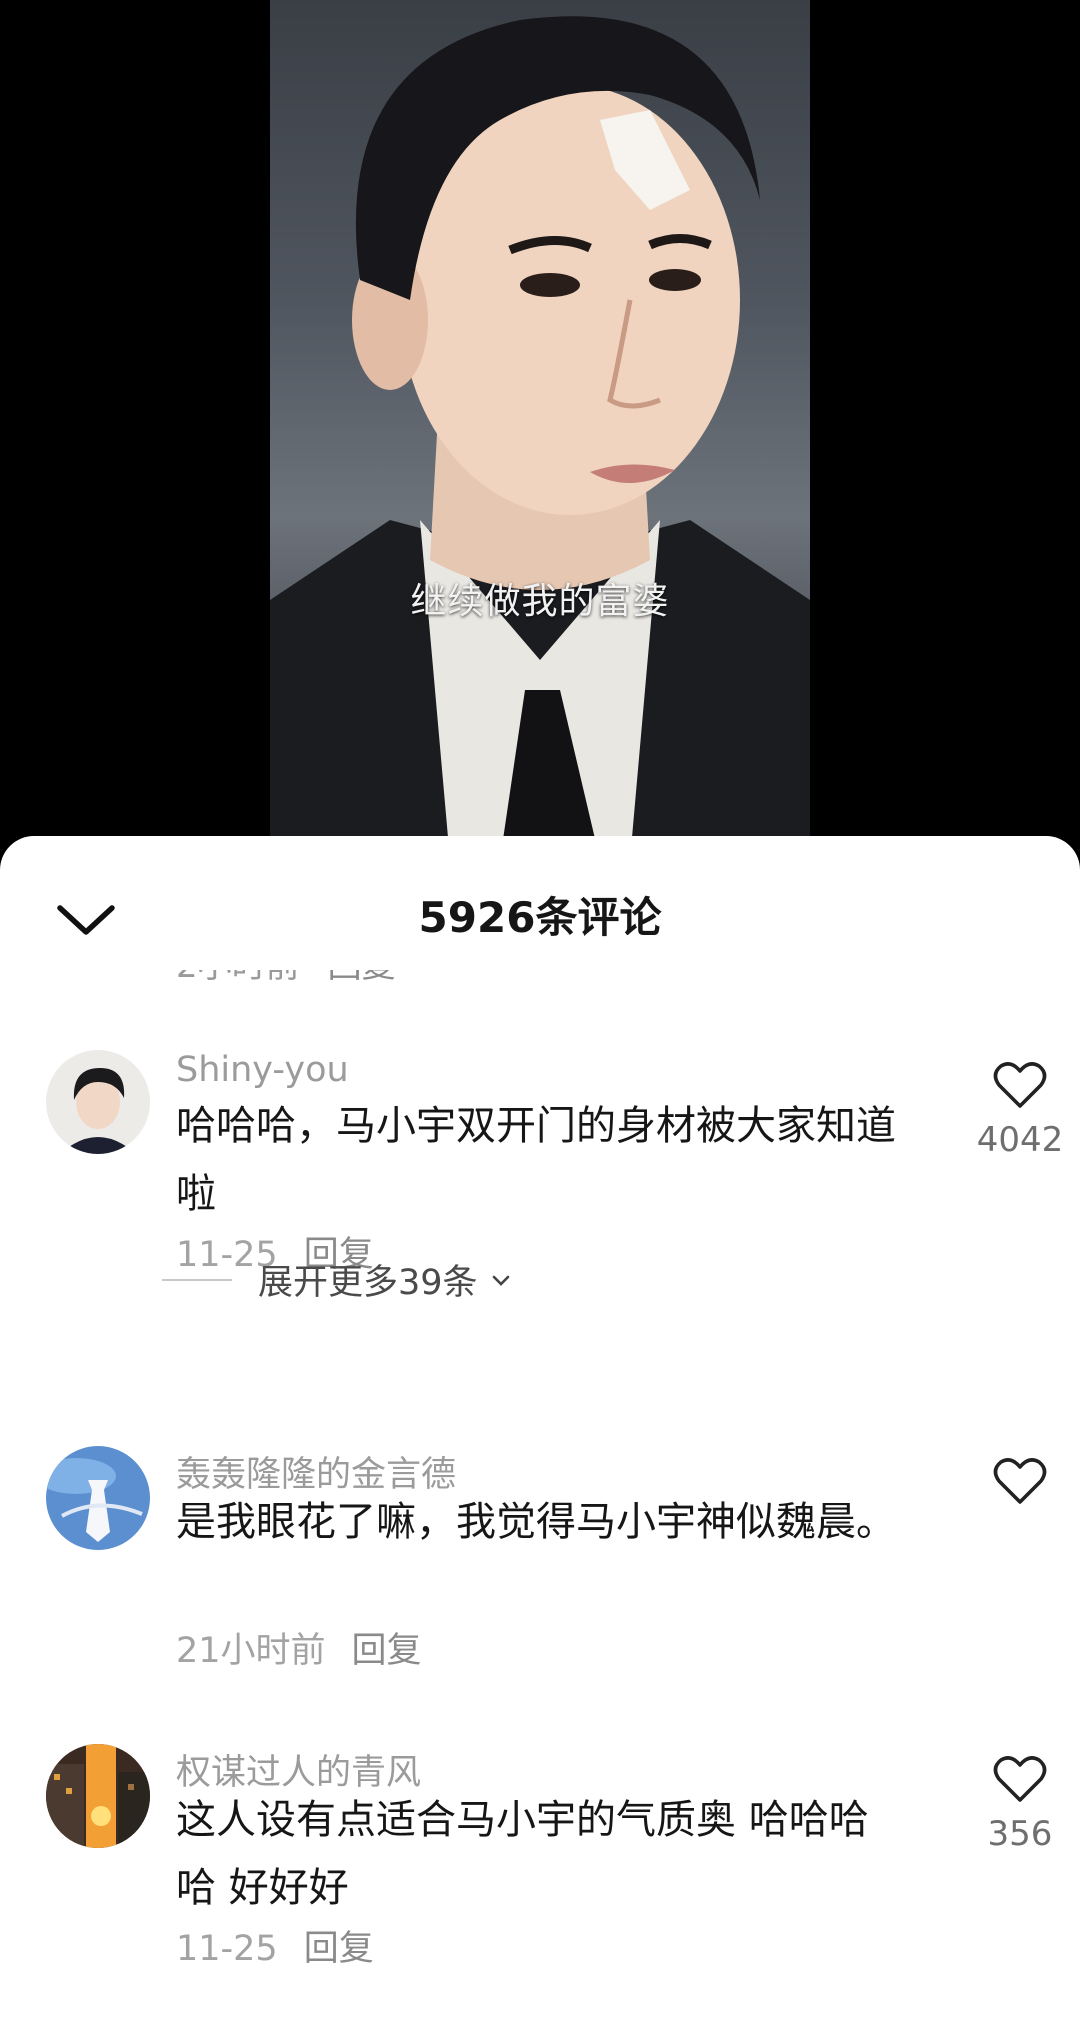  I want to click on previous-comment-time: 2小时前, so click(238, 976).